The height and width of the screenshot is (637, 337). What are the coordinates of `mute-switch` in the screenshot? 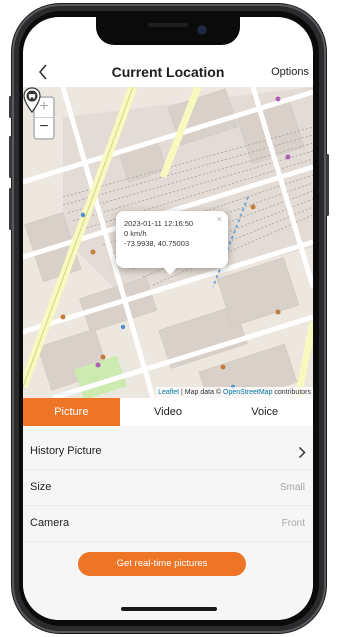 It's located at (10, 107).